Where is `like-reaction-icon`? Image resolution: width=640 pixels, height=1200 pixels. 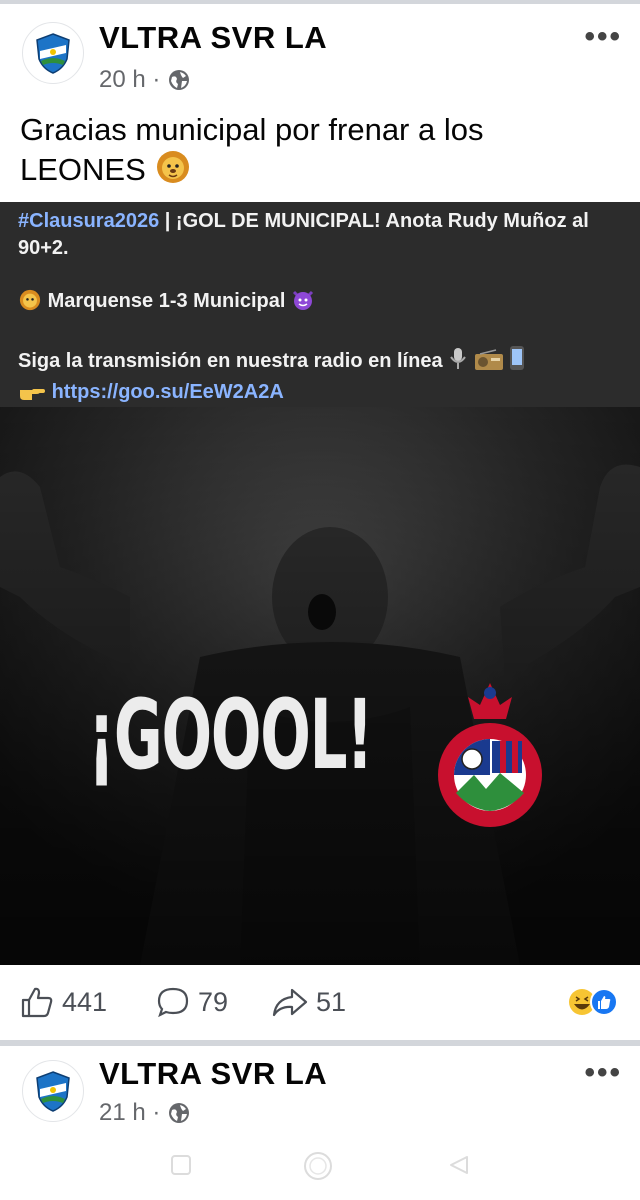 like-reaction-icon is located at coordinates (604, 1002).